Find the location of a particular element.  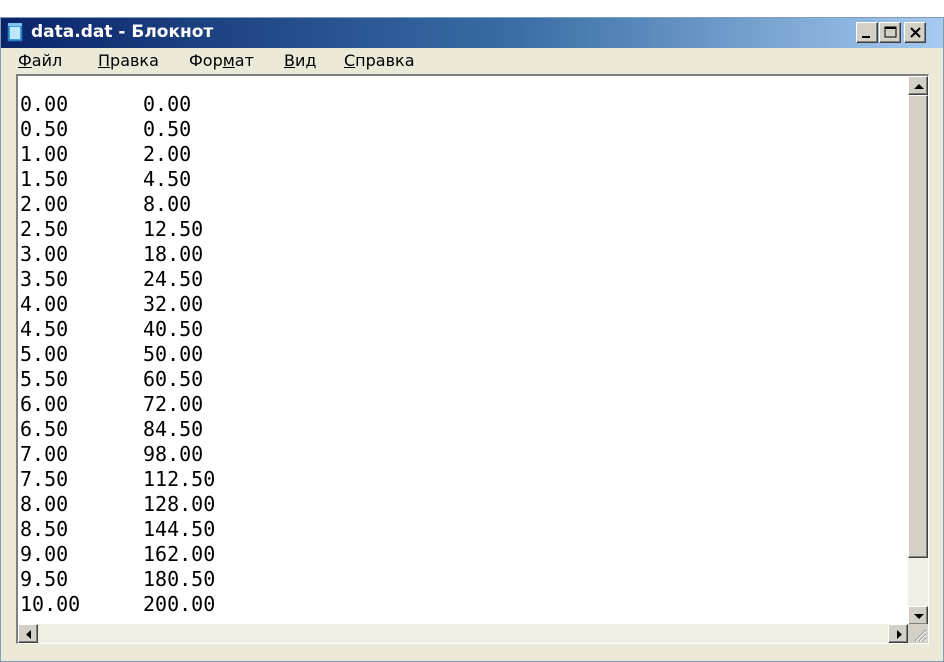

menu-view: Вид is located at coordinates (300, 61).